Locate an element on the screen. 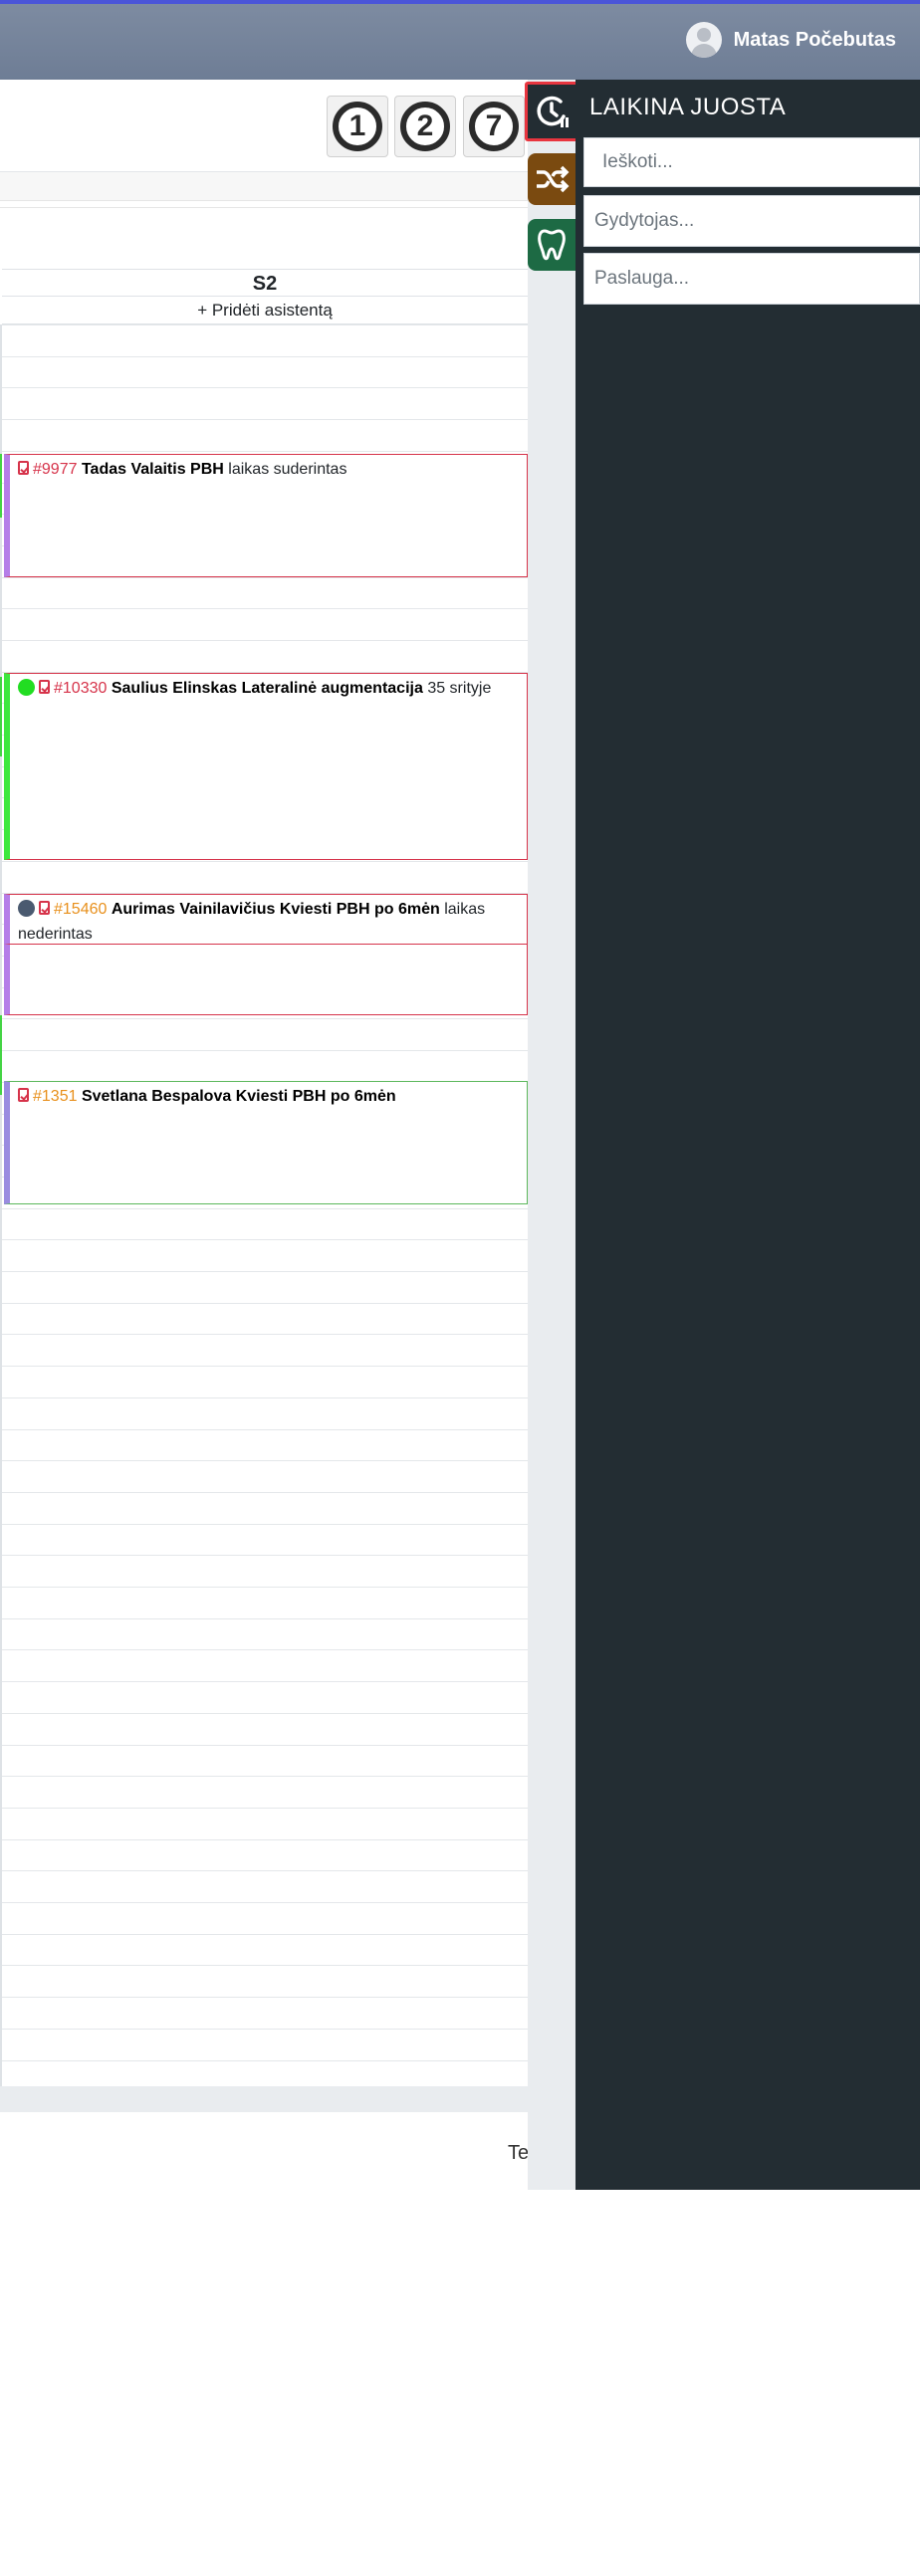 The width and height of the screenshot is (920, 2576). view-7-days-button: 7 is located at coordinates (494, 126).